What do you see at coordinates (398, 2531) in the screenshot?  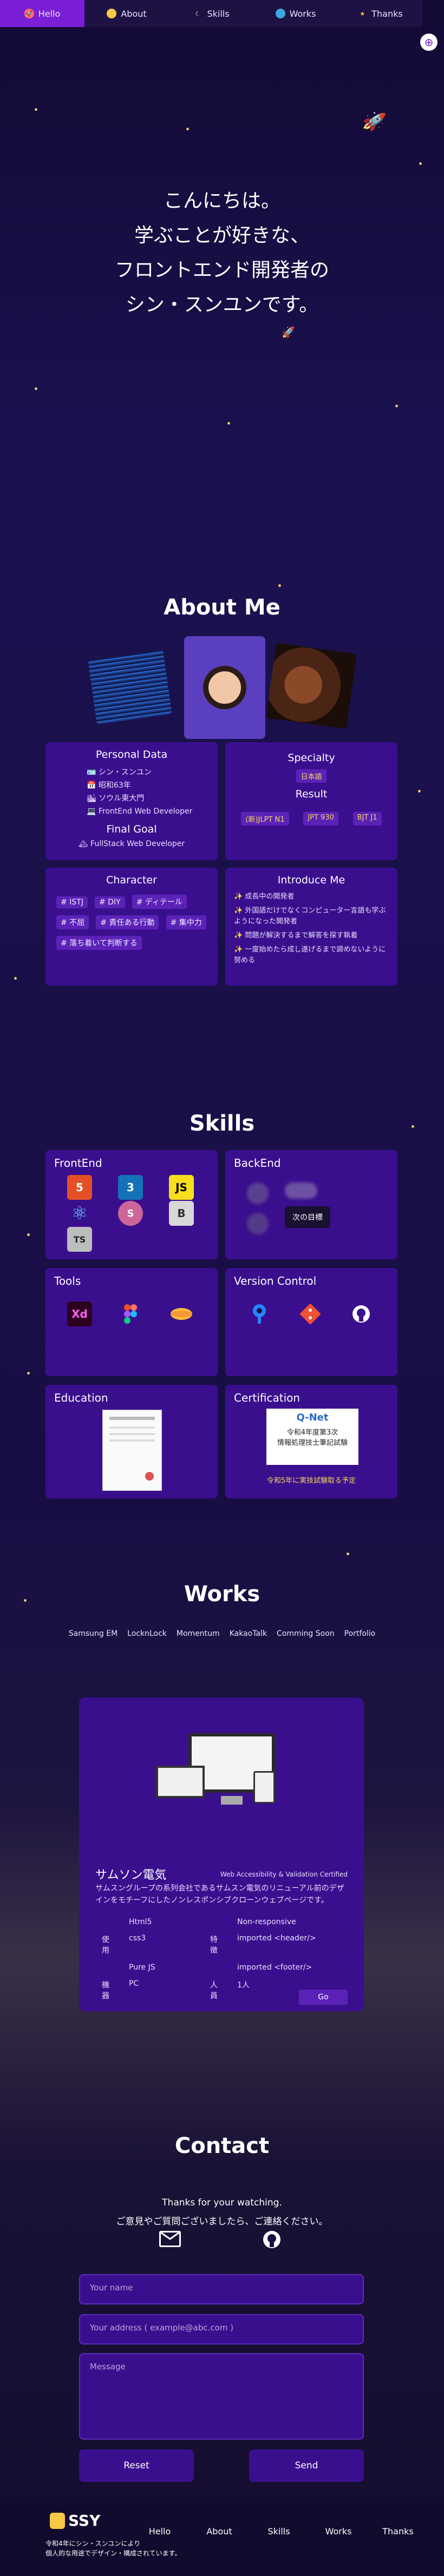 I see `footer-link: Thanks` at bounding box center [398, 2531].